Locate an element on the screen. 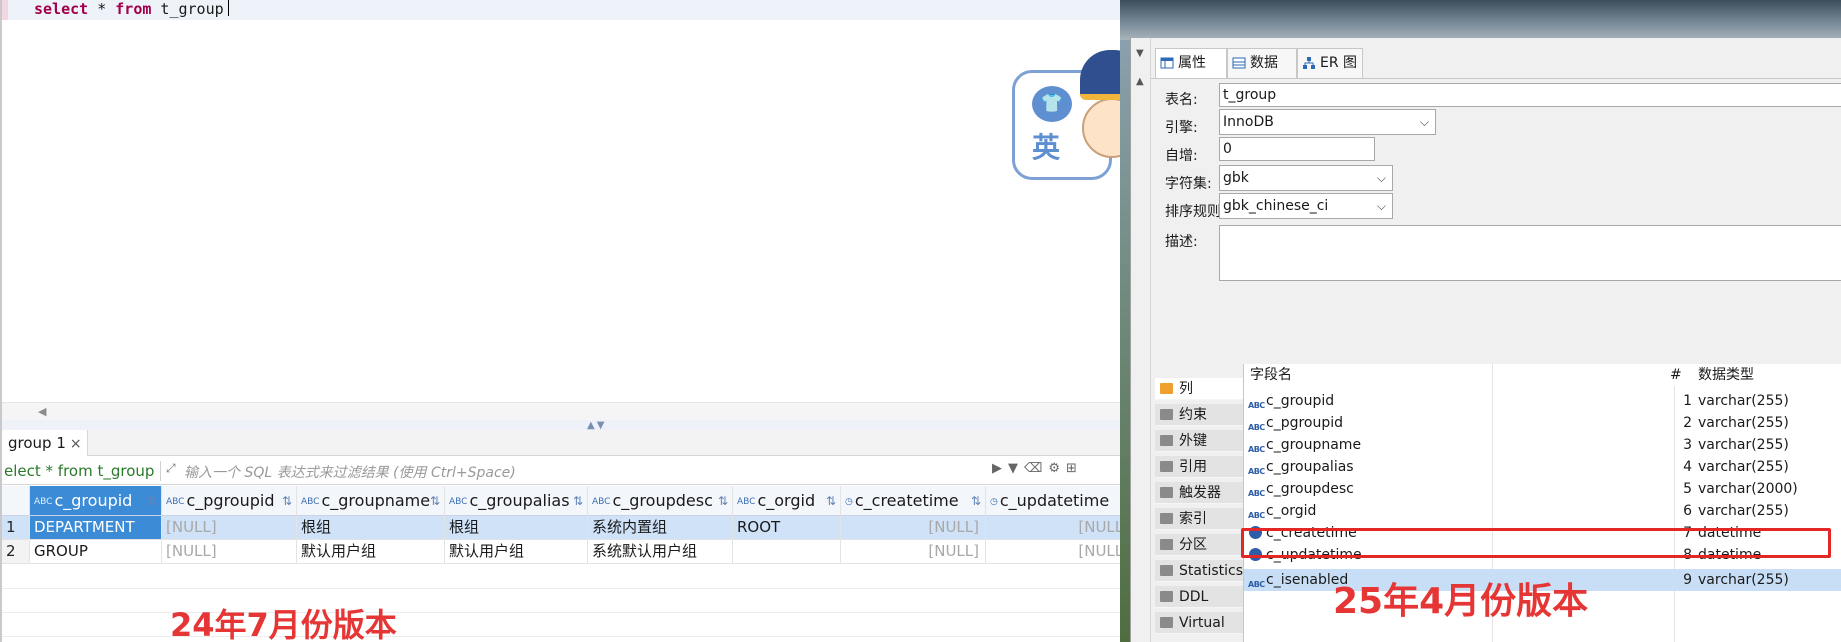  sidebar-item-references: 引用 is located at coordinates (1199, 467).